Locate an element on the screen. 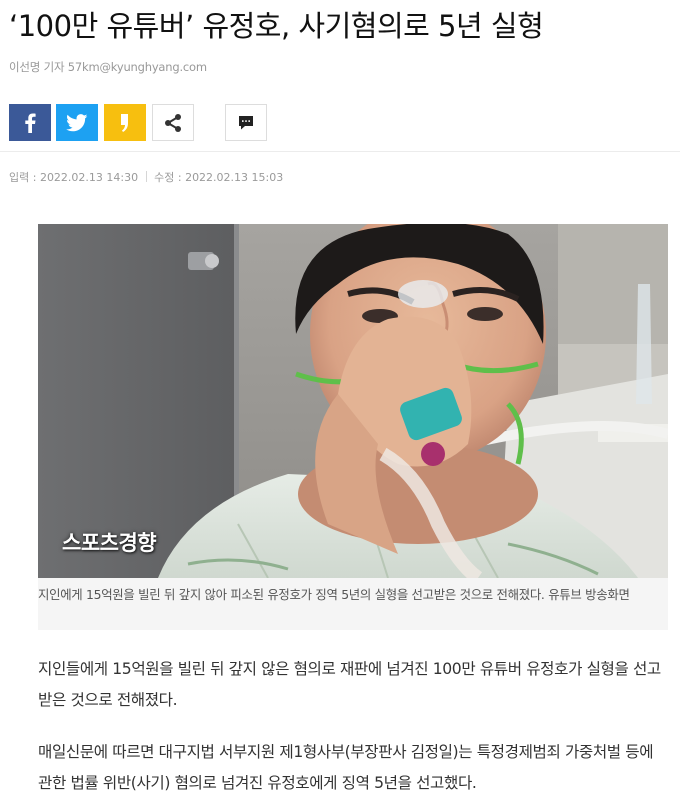 The width and height of the screenshot is (680, 803). kakaostory-share-button is located at coordinates (125, 122).